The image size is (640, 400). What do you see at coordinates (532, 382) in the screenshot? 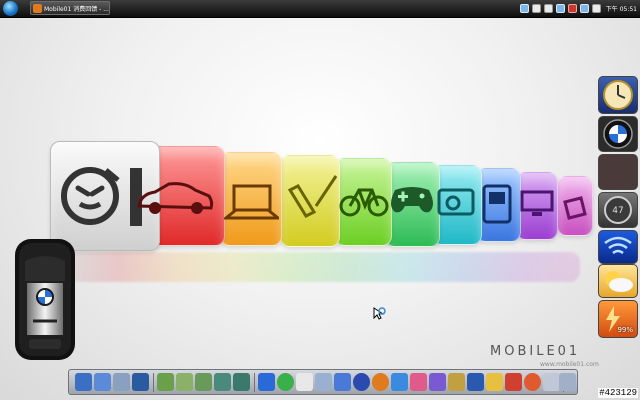
I see `dock-player-icon` at bounding box center [532, 382].